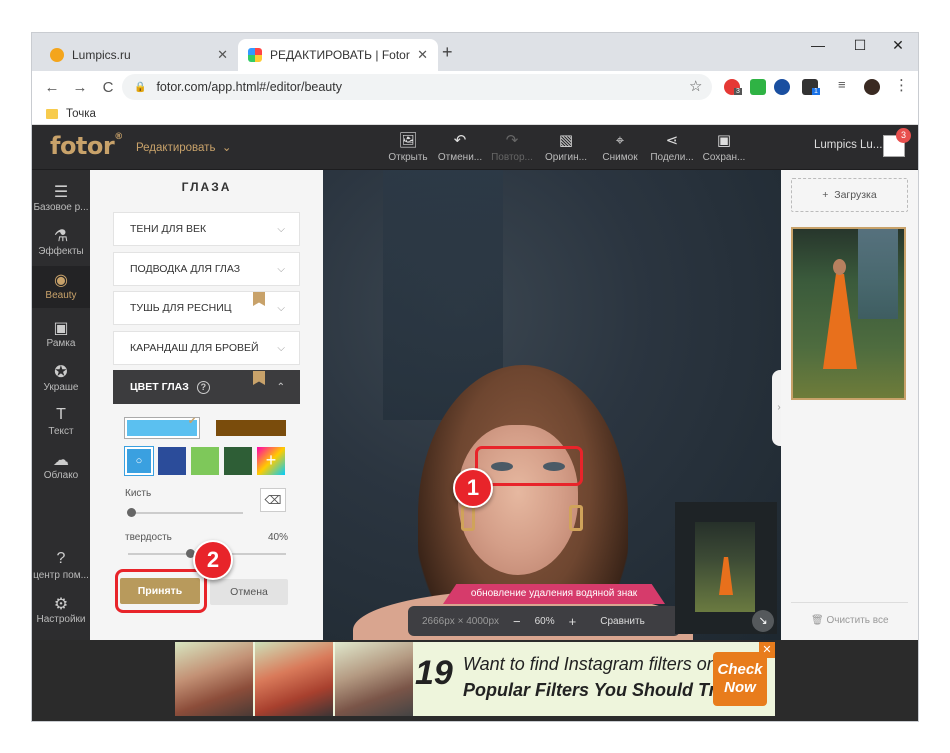 Image resolution: width=950 pixels, height=753 pixels. I want to click on sidebar-item-cloud: ☁ Облако, so click(61, 465).